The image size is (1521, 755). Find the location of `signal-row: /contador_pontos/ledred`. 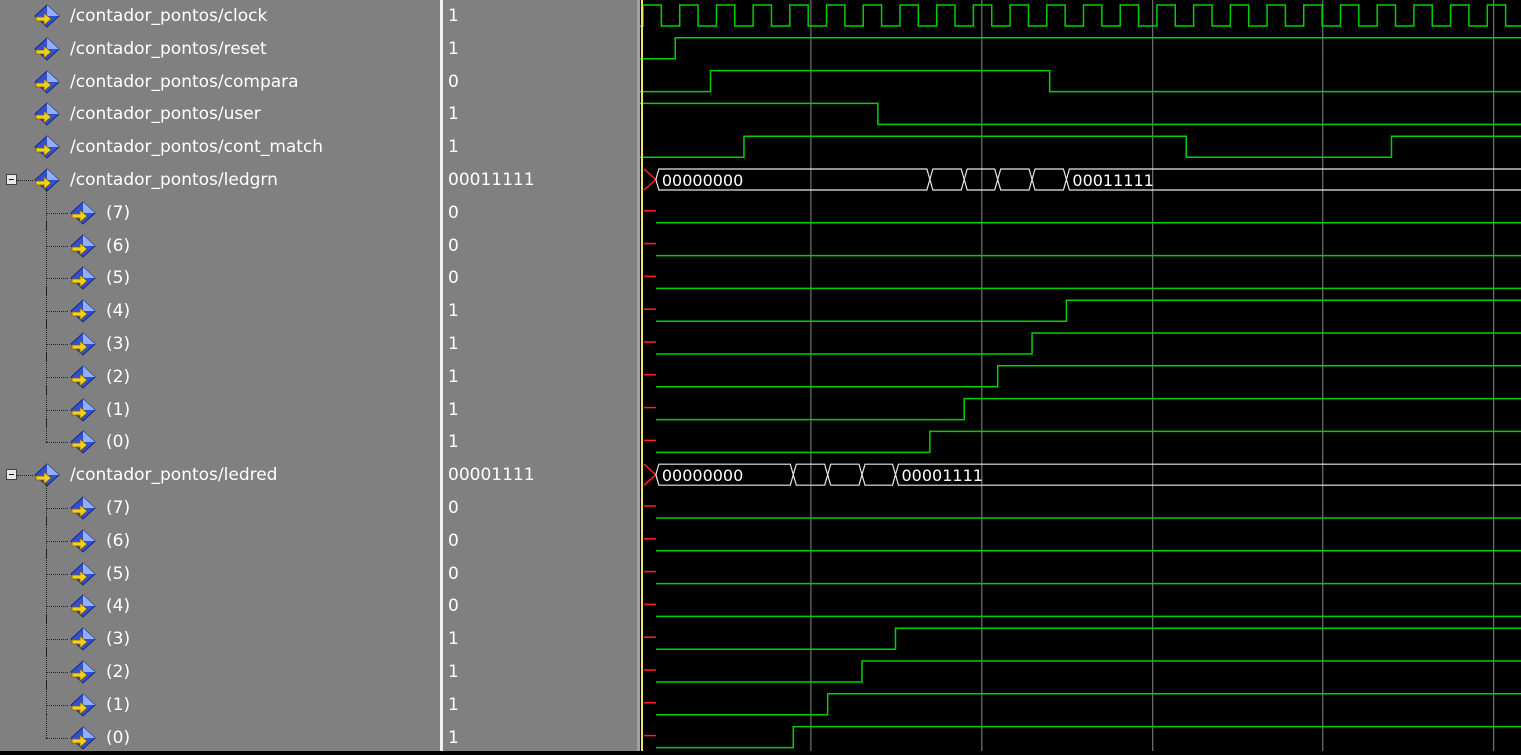

signal-row: /contador_pontos/ledred is located at coordinates (220, 475).